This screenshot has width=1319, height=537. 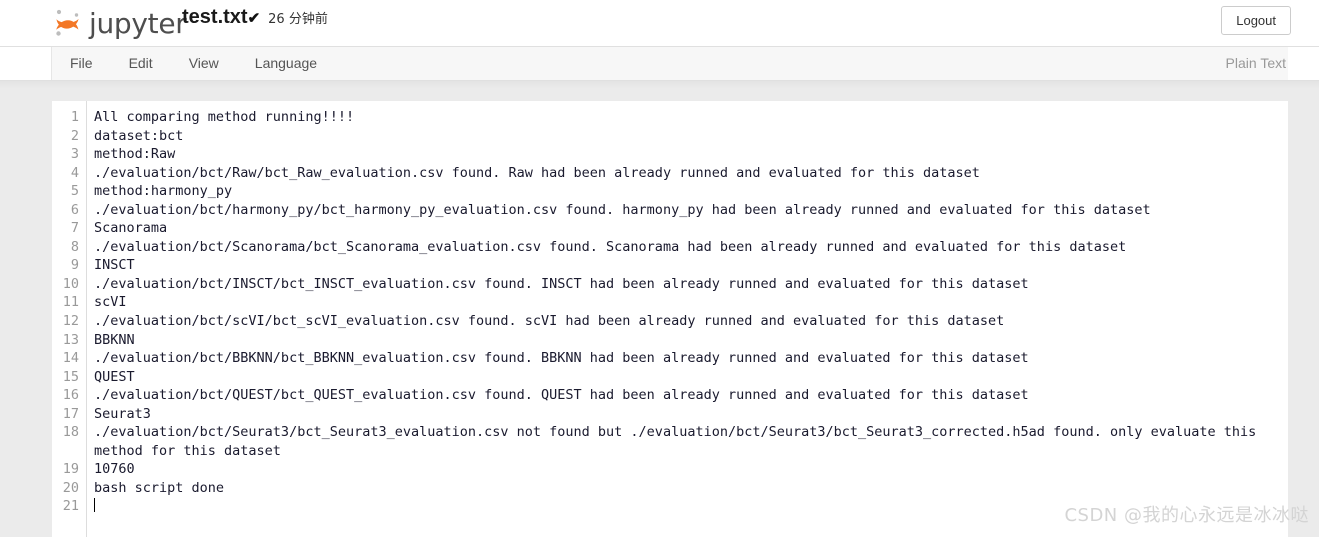 What do you see at coordinates (74, 117) in the screenshot?
I see `line-number: 1` at bounding box center [74, 117].